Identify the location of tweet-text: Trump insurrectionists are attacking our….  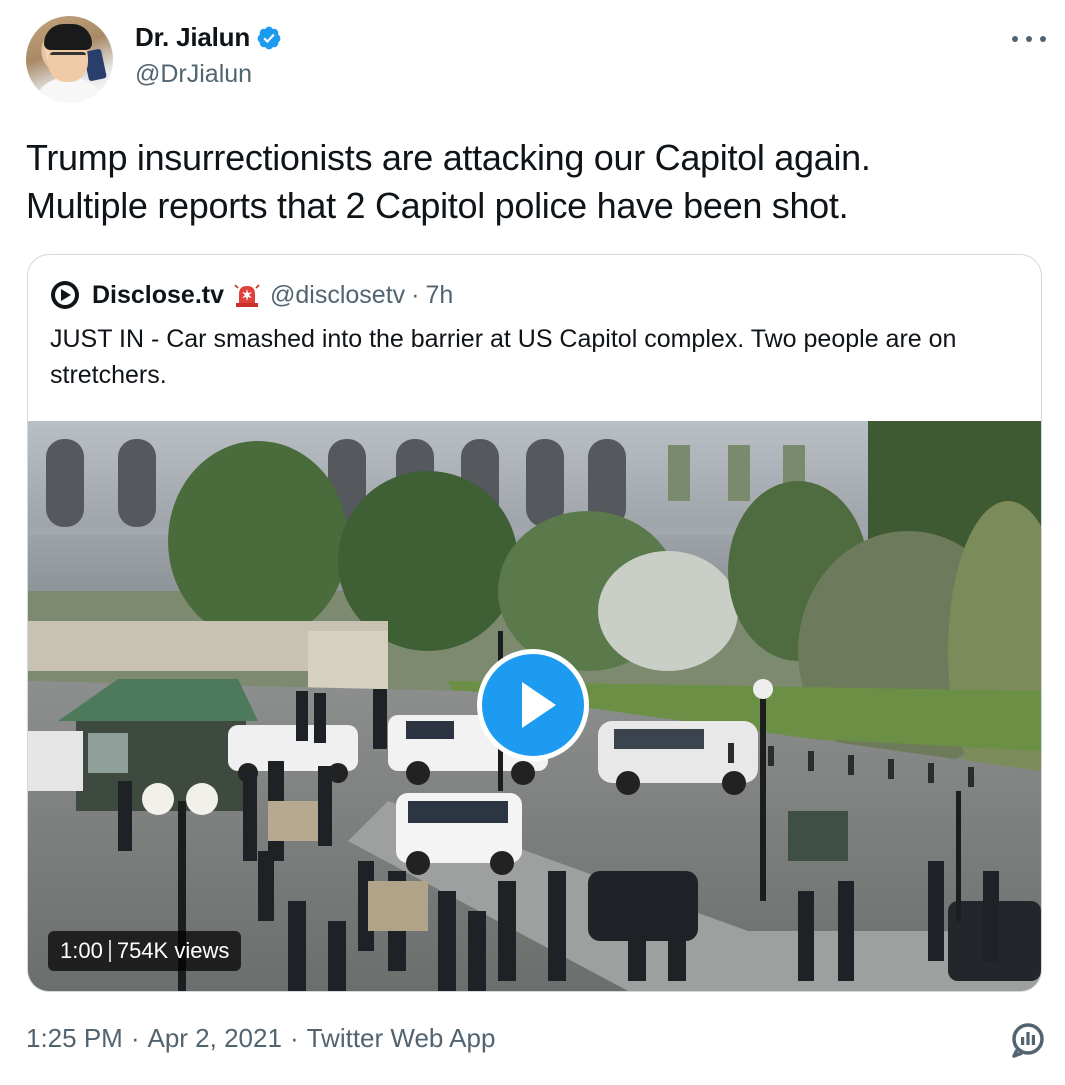
(531, 182).